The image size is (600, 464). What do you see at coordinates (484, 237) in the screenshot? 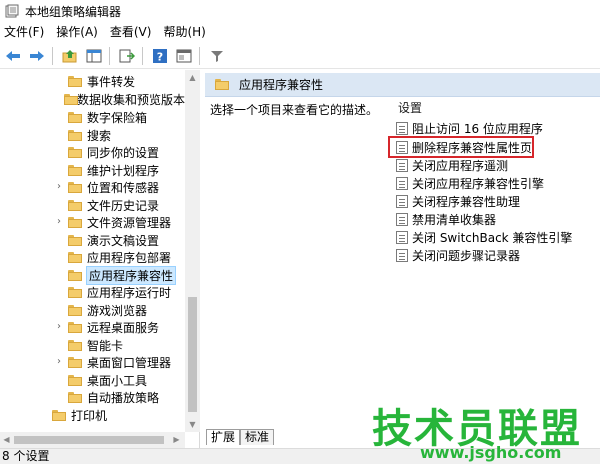
I see `policy-item: 关闭 SwitchBack 兼容性引擎` at bounding box center [484, 237].